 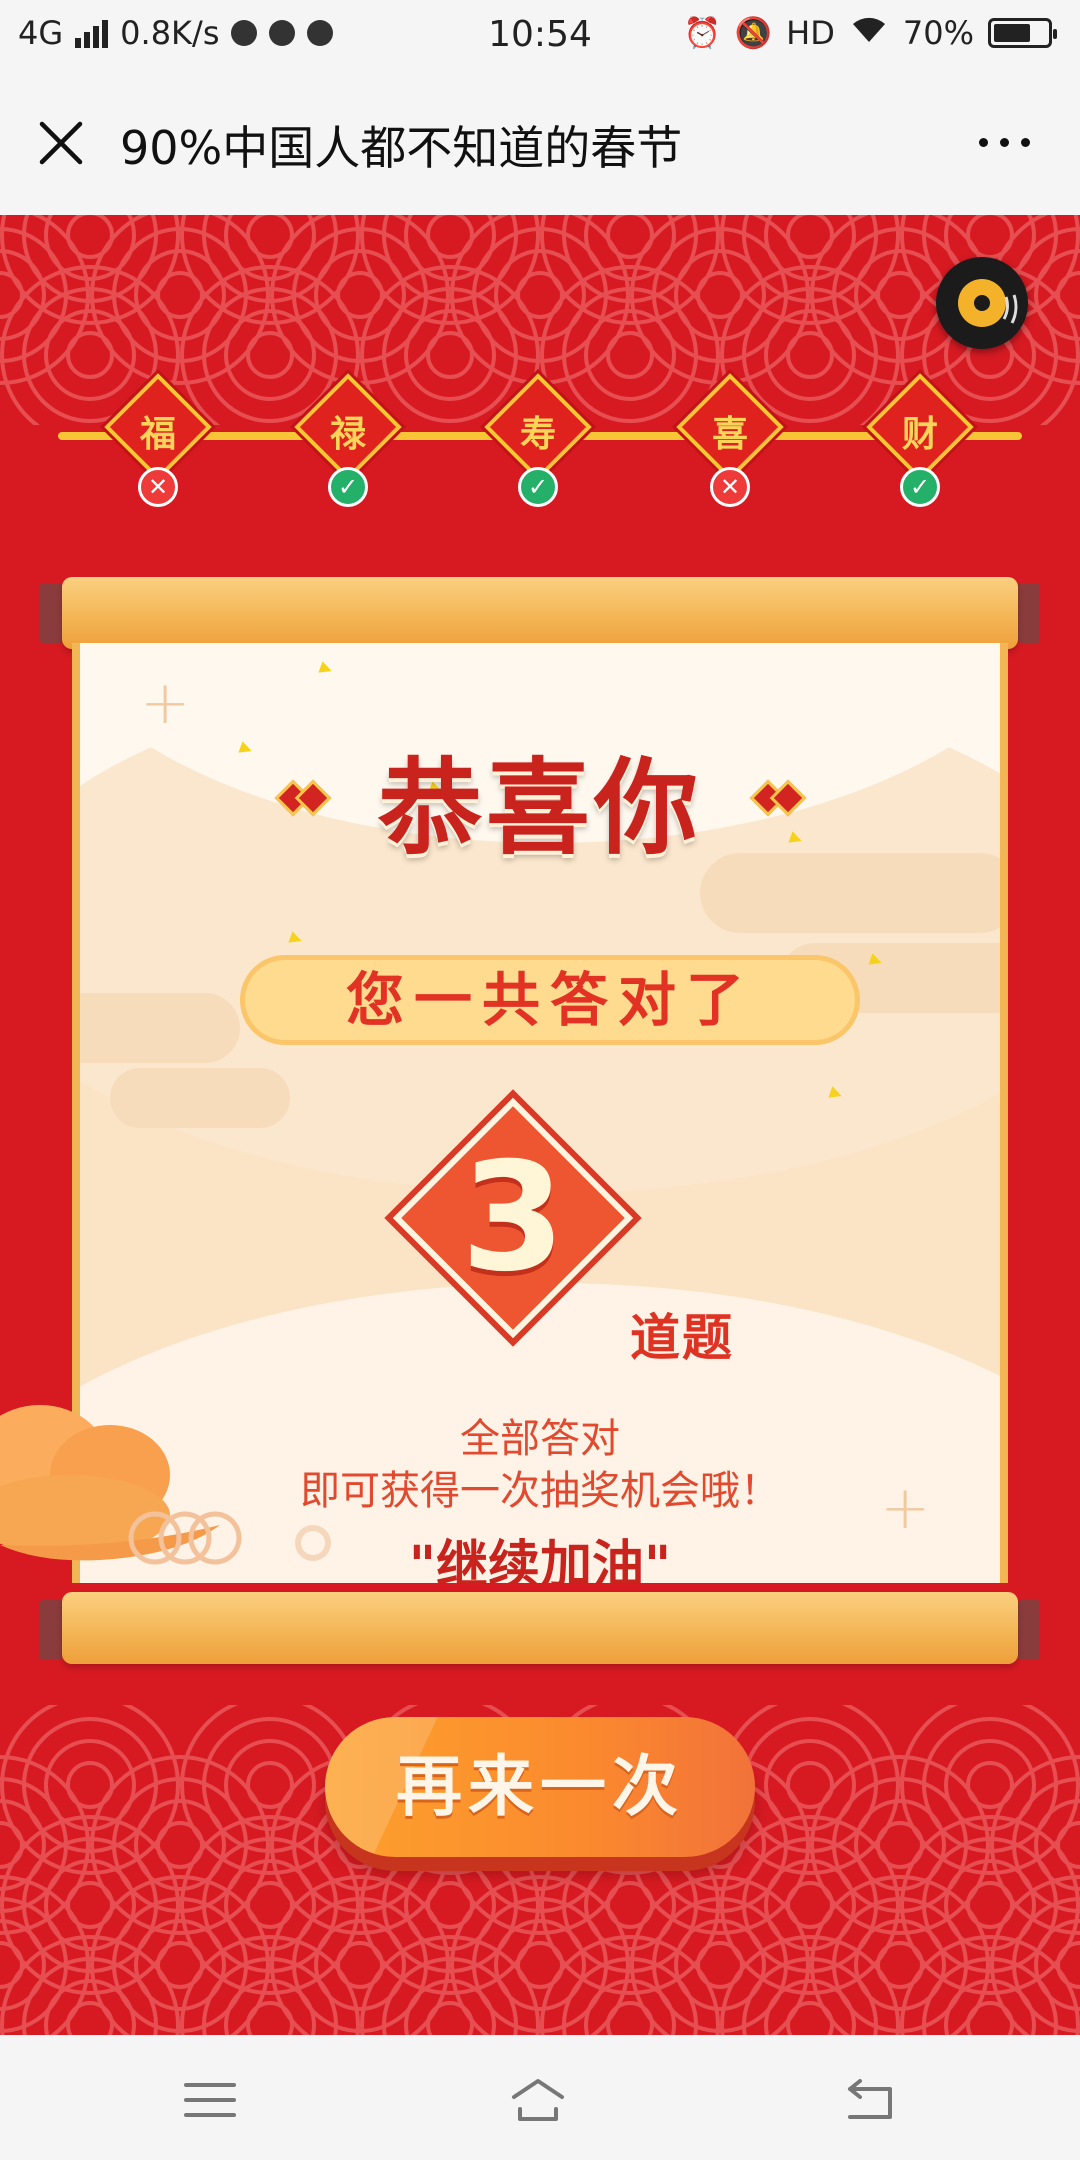 I want to click on try-again-label: 再来一次, so click(x=540, y=1786).